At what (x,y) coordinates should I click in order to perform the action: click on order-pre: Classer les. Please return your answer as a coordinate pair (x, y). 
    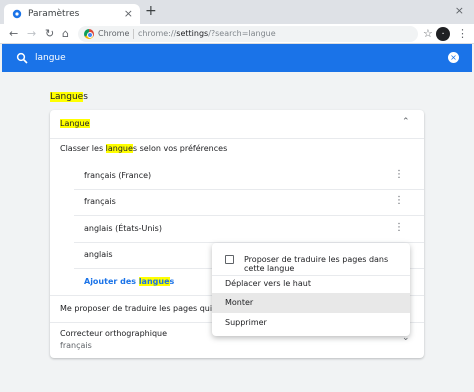
    Looking at the image, I should click on (83, 148).